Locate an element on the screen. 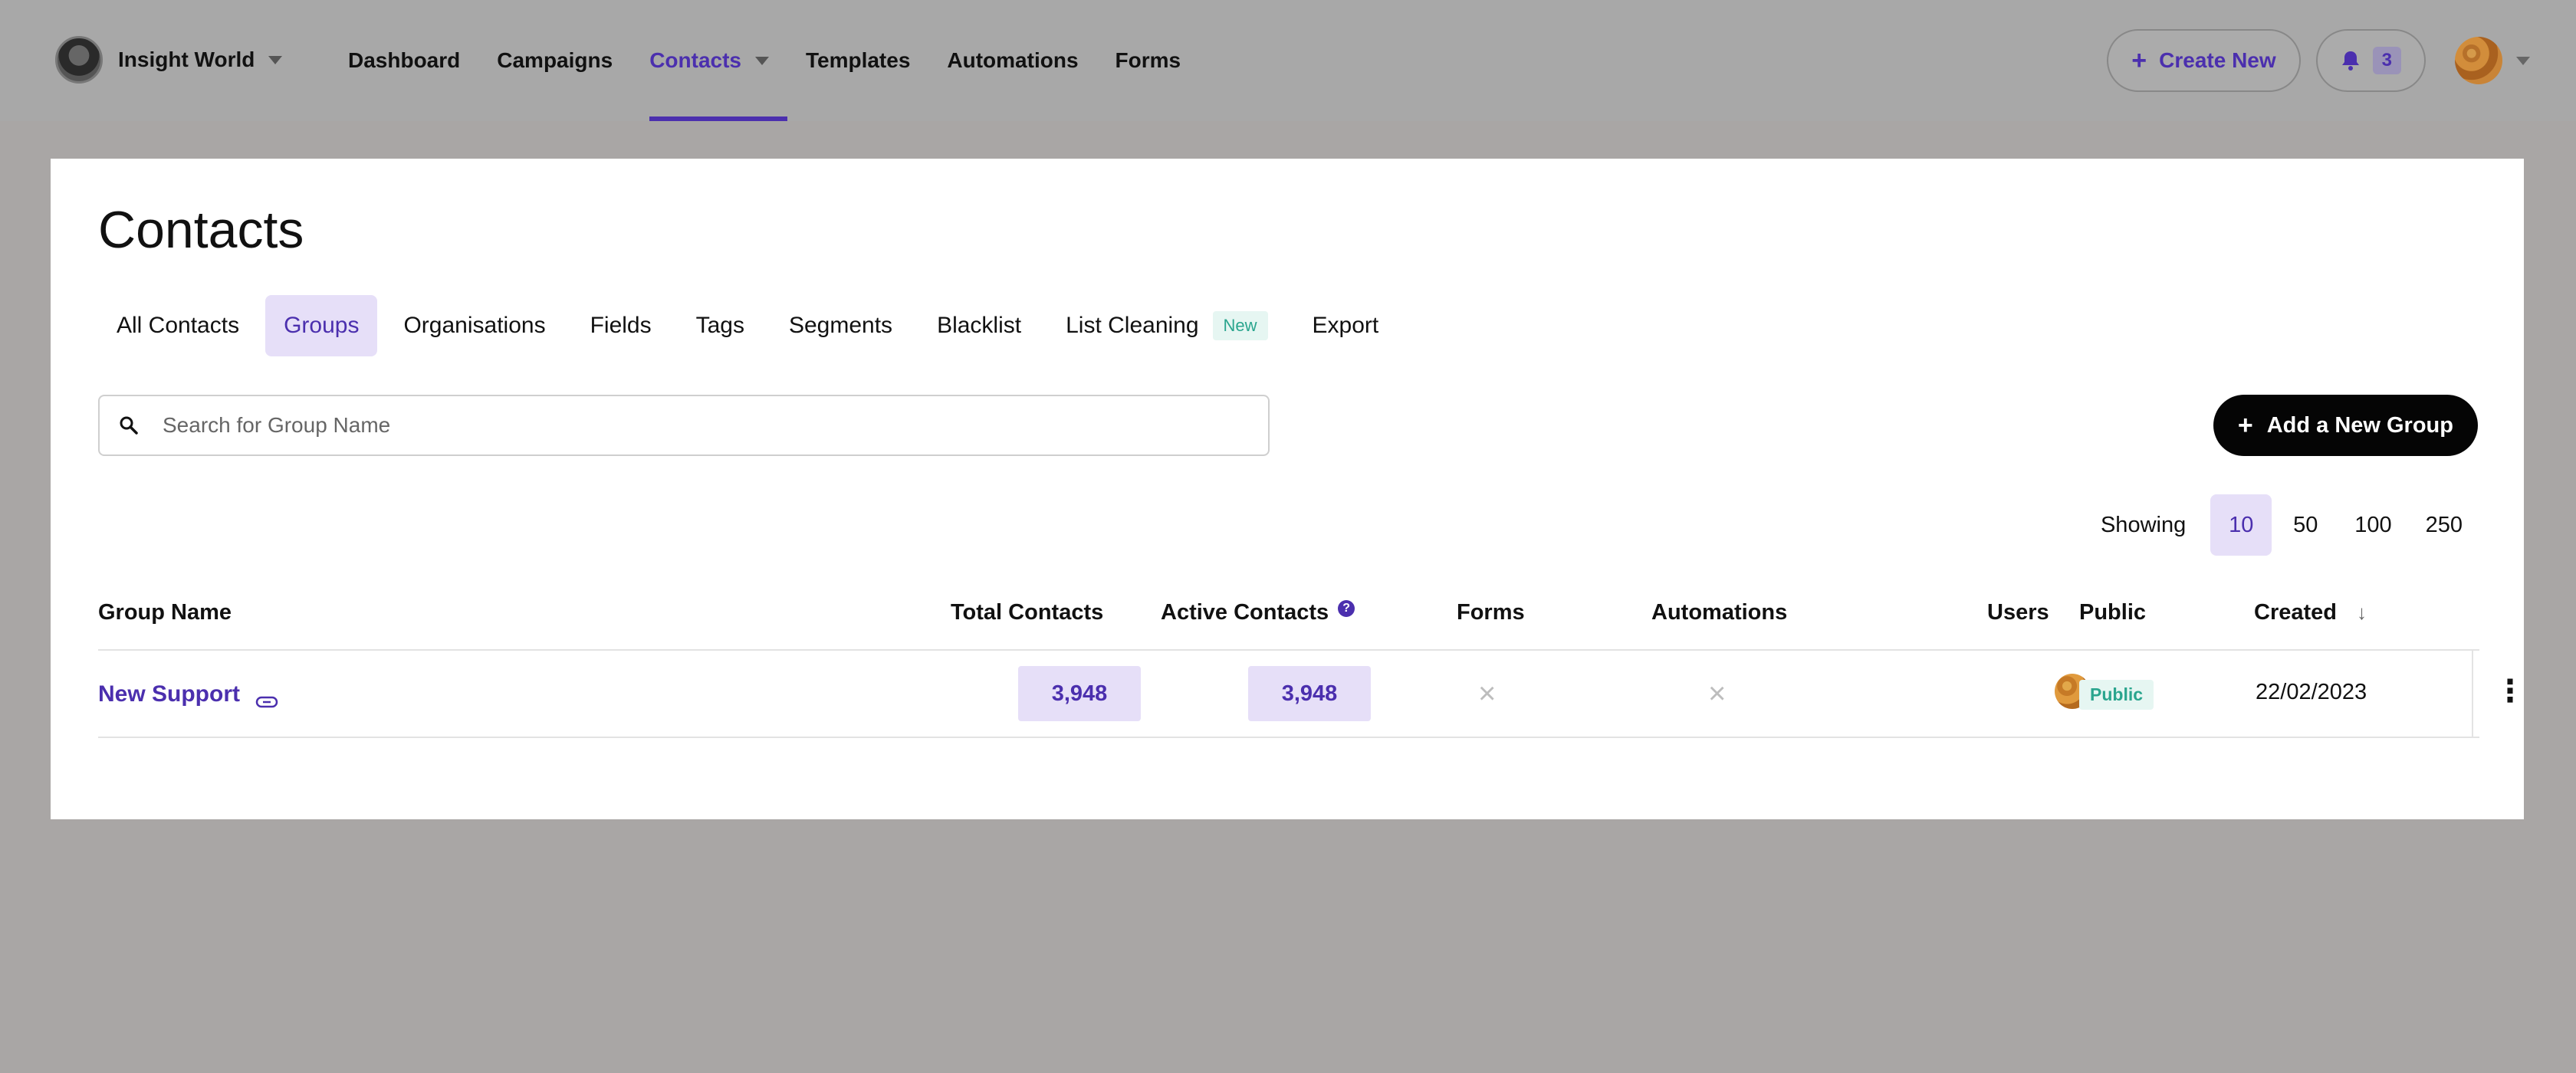 This screenshot has width=2576, height=1073. group-name: New Support is located at coordinates (169, 694).